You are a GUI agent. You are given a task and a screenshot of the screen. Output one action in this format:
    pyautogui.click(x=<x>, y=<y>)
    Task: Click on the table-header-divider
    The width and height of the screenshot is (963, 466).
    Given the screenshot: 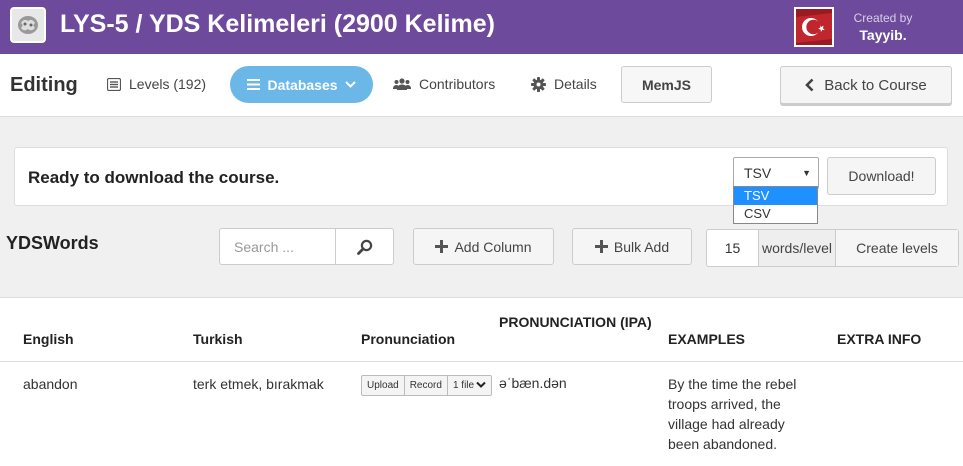 What is the action you would take?
    pyautogui.click(x=481, y=361)
    